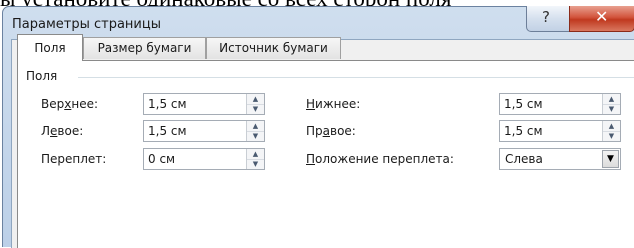  What do you see at coordinates (560, 159) in the screenshot?
I see `gutter-position-select: Слева ▼` at bounding box center [560, 159].